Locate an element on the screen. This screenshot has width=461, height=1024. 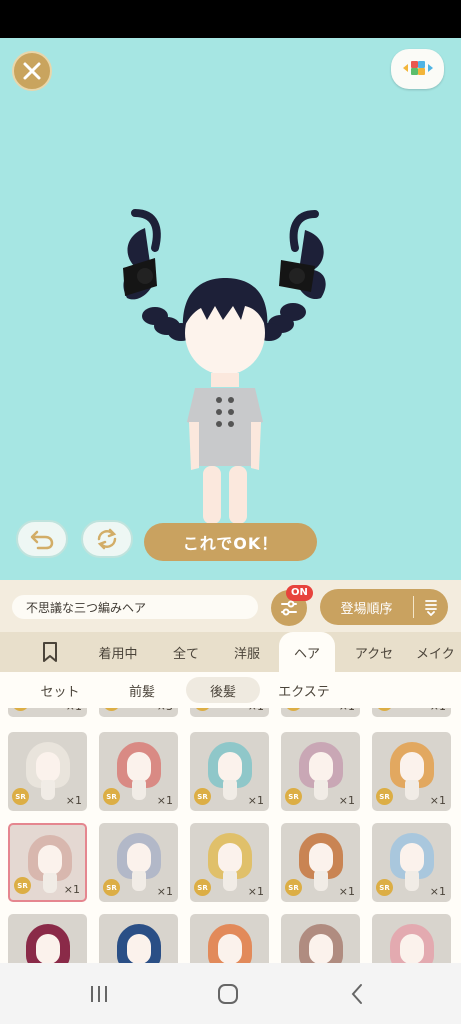
sort-button: 登場順序 is located at coordinates (384, 607).